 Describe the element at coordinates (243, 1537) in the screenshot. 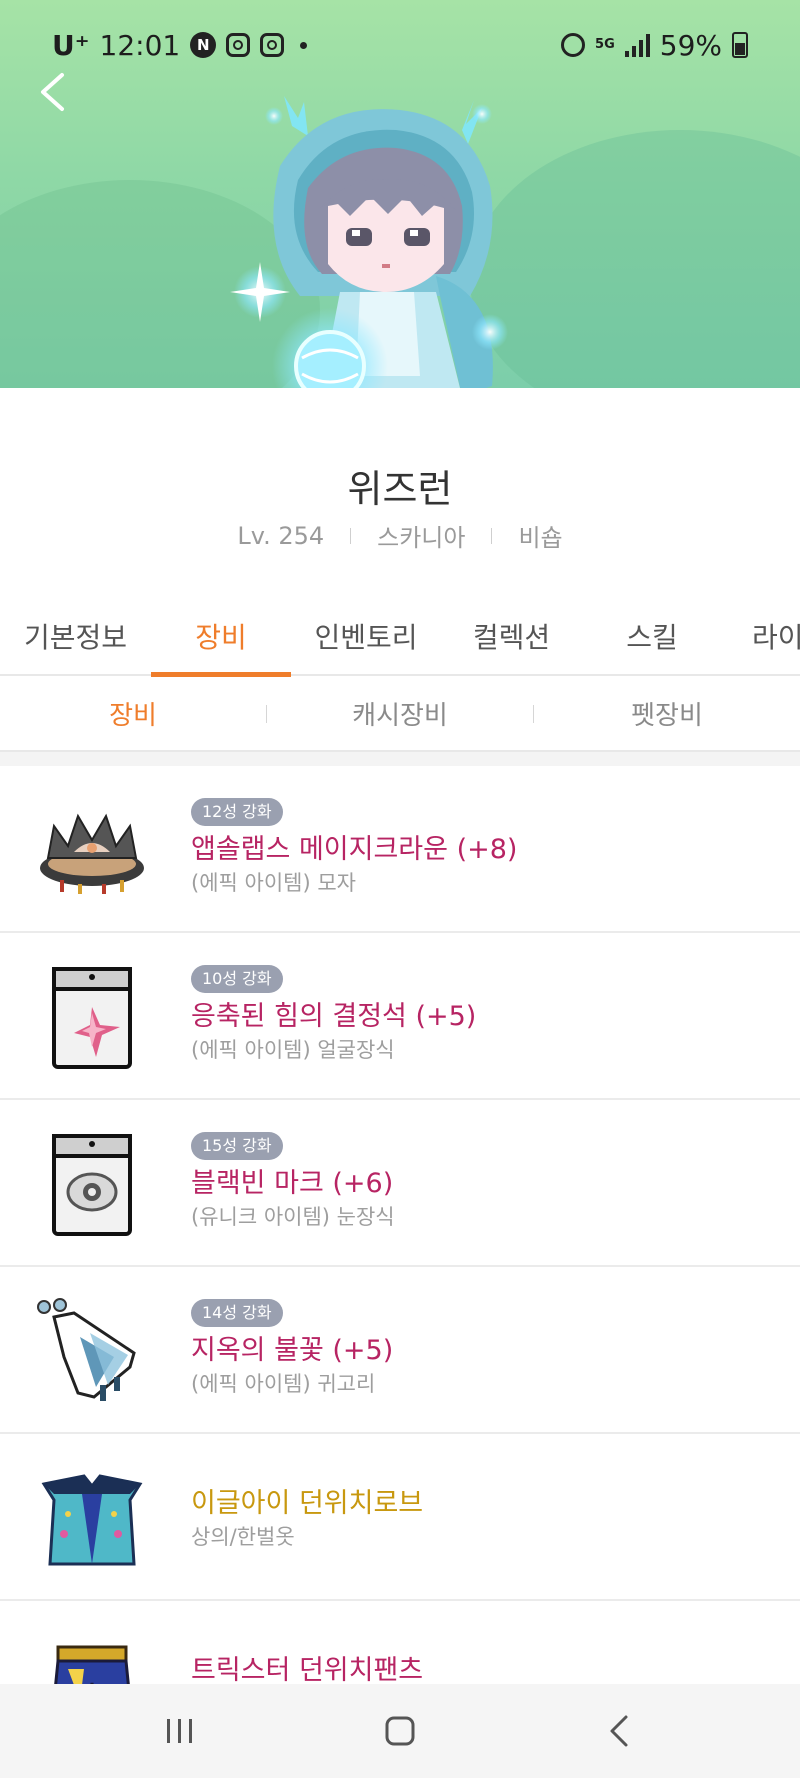

I see `equipment-type: 상의/한벌옷` at that location.